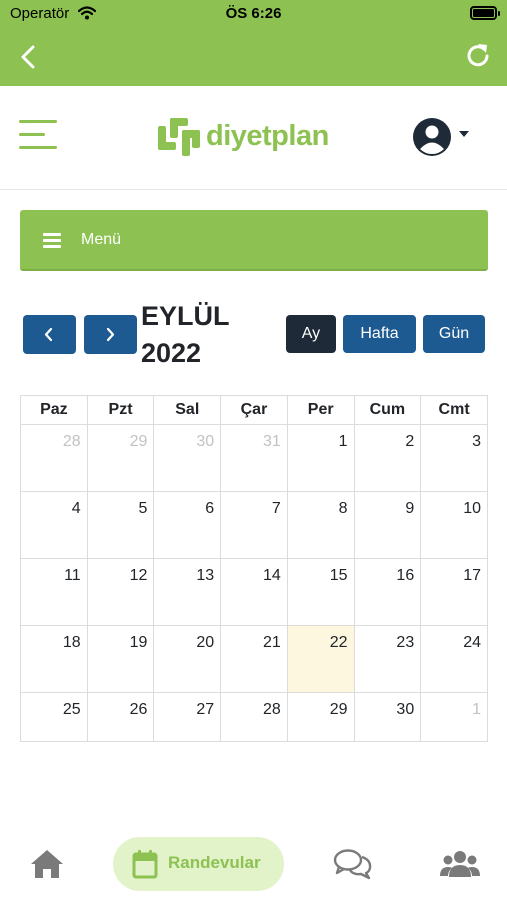 This screenshot has width=507, height=900. What do you see at coordinates (187, 592) in the screenshot?
I see `calendar-day-cell: 13` at bounding box center [187, 592].